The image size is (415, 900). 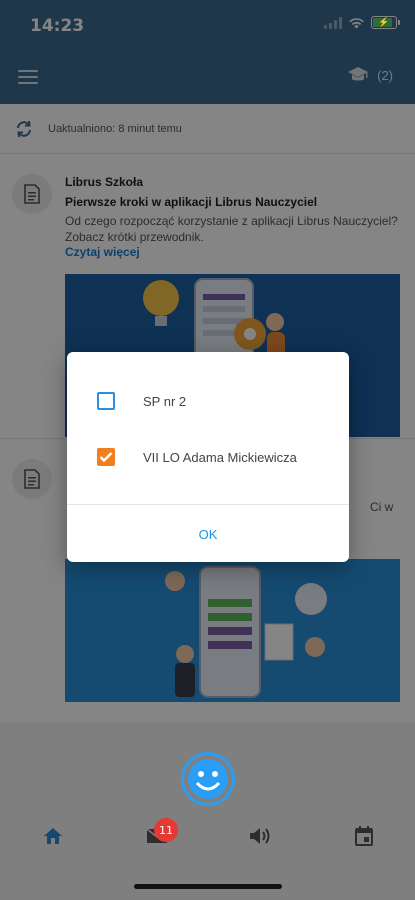 I want to click on home-indicator, so click(x=208, y=886).